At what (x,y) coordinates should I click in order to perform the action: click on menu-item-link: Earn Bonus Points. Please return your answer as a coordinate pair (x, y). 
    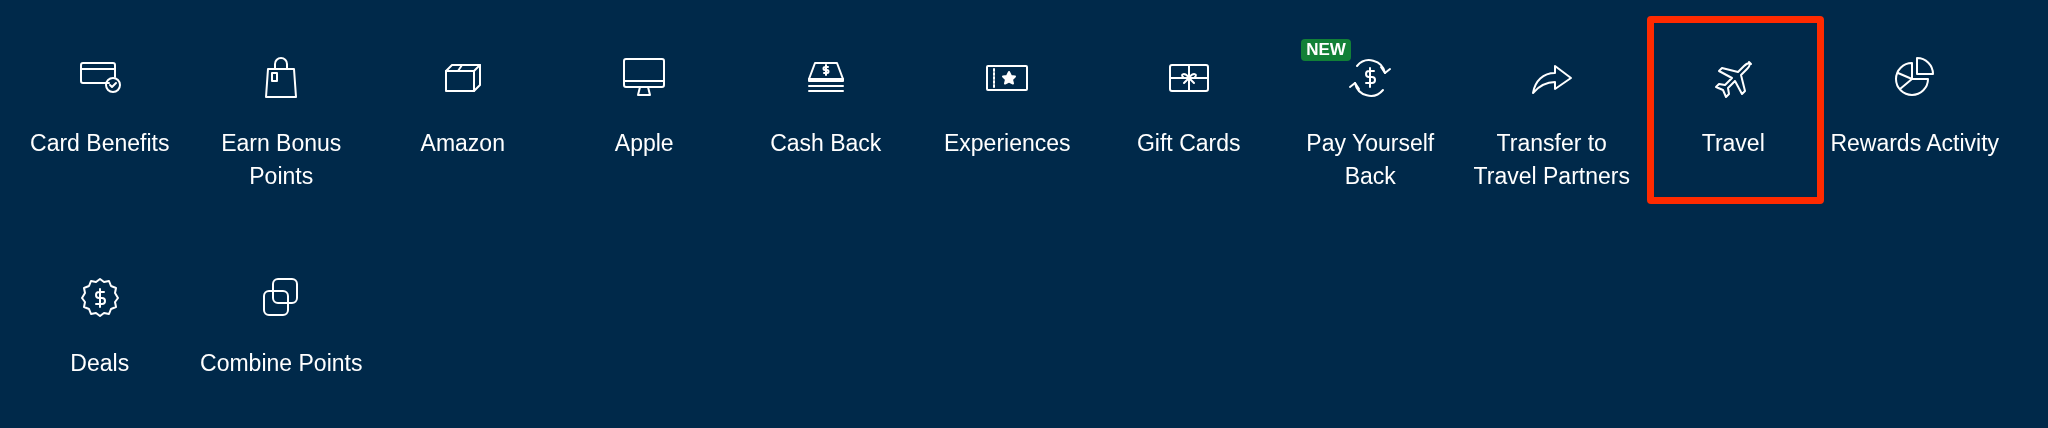
    Looking at the image, I should click on (281, 160).